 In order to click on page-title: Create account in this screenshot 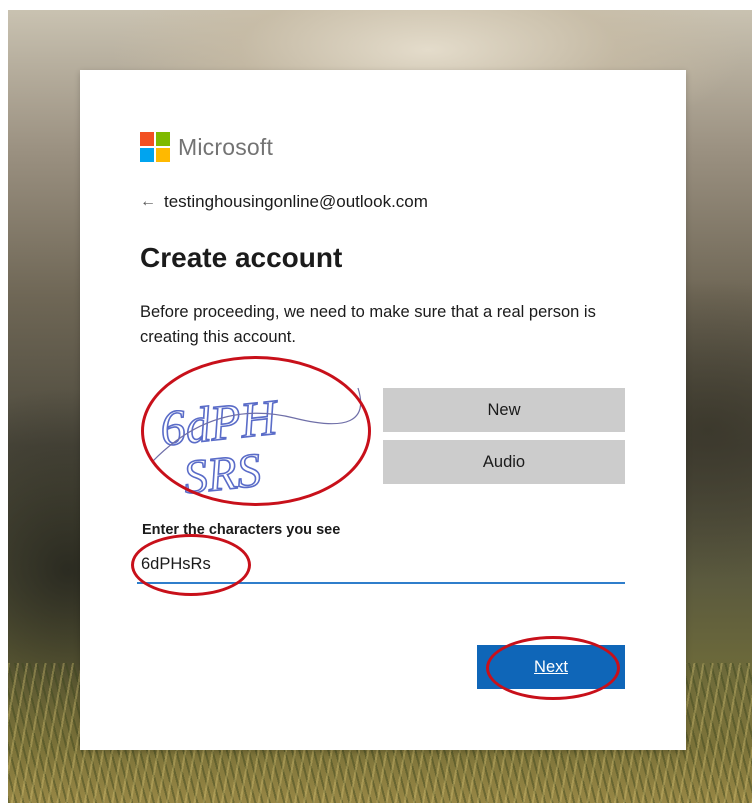, I will do `click(241, 257)`.